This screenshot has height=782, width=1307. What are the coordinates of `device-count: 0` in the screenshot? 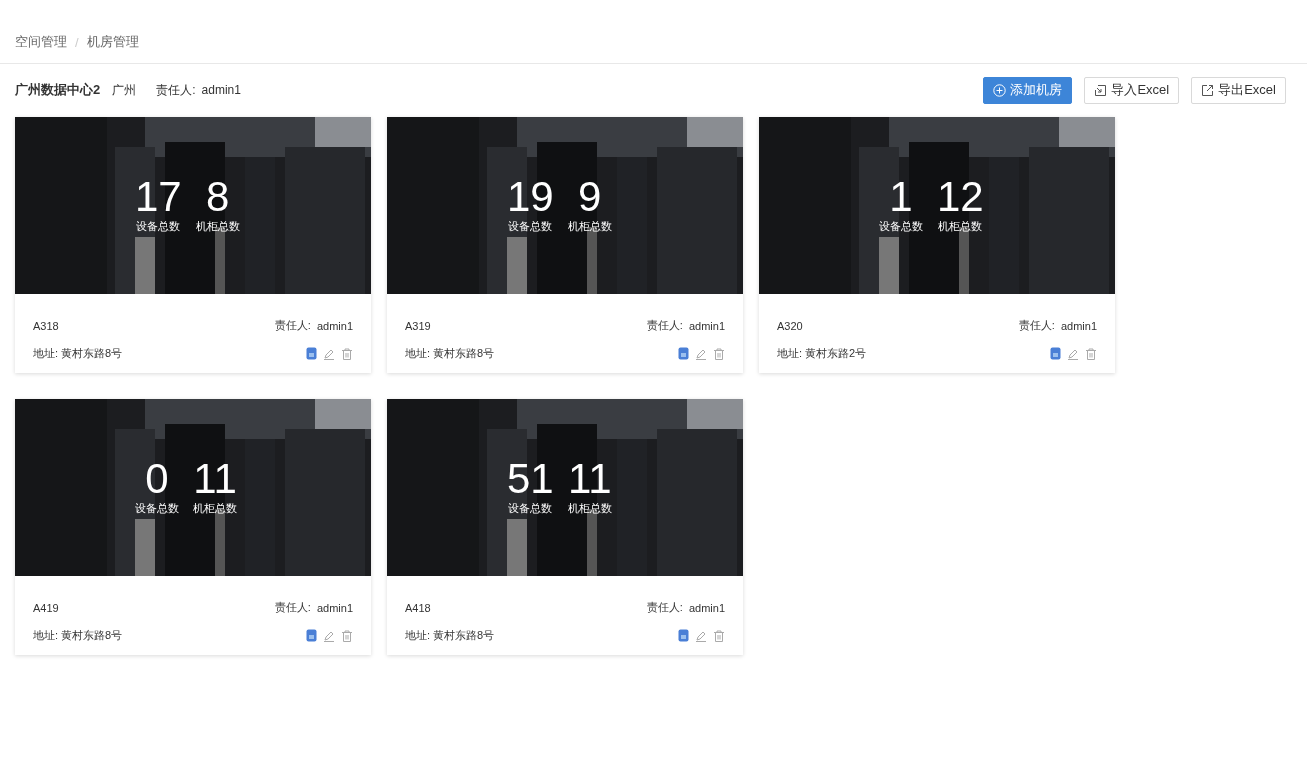 It's located at (157, 479).